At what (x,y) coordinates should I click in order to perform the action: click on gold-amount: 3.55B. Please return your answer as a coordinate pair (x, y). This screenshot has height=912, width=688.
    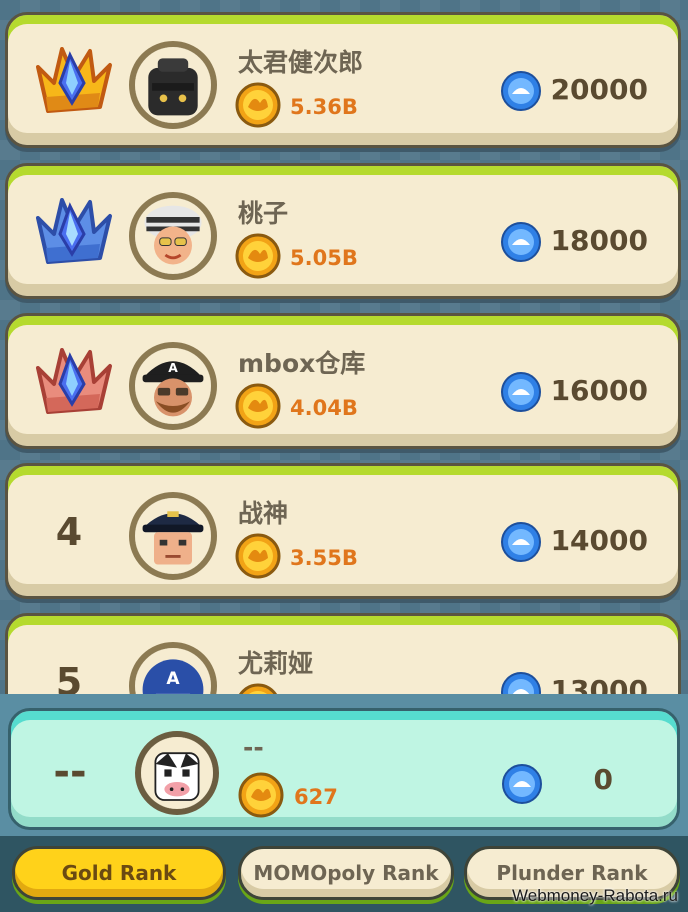
    Looking at the image, I should click on (324, 558).